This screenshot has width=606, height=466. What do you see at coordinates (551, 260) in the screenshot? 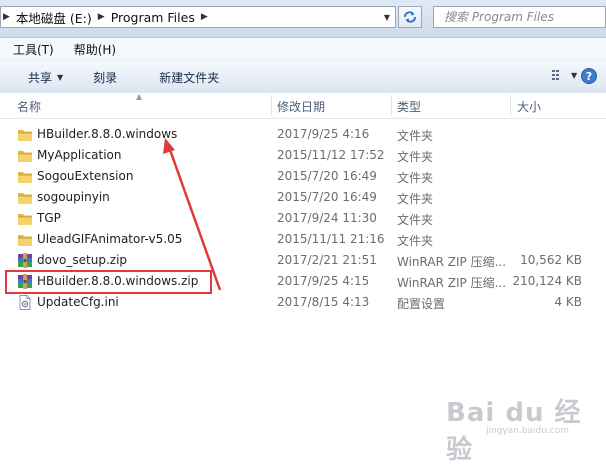
I see `file-size: 10,562 KB` at bounding box center [551, 260].